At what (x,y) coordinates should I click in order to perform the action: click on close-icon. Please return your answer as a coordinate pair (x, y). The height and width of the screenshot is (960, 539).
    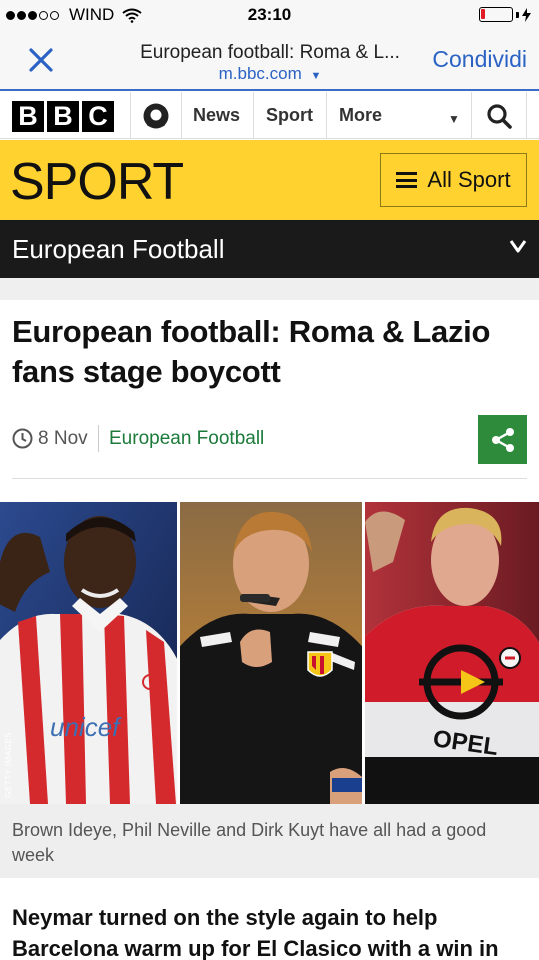
    Looking at the image, I should click on (41, 60).